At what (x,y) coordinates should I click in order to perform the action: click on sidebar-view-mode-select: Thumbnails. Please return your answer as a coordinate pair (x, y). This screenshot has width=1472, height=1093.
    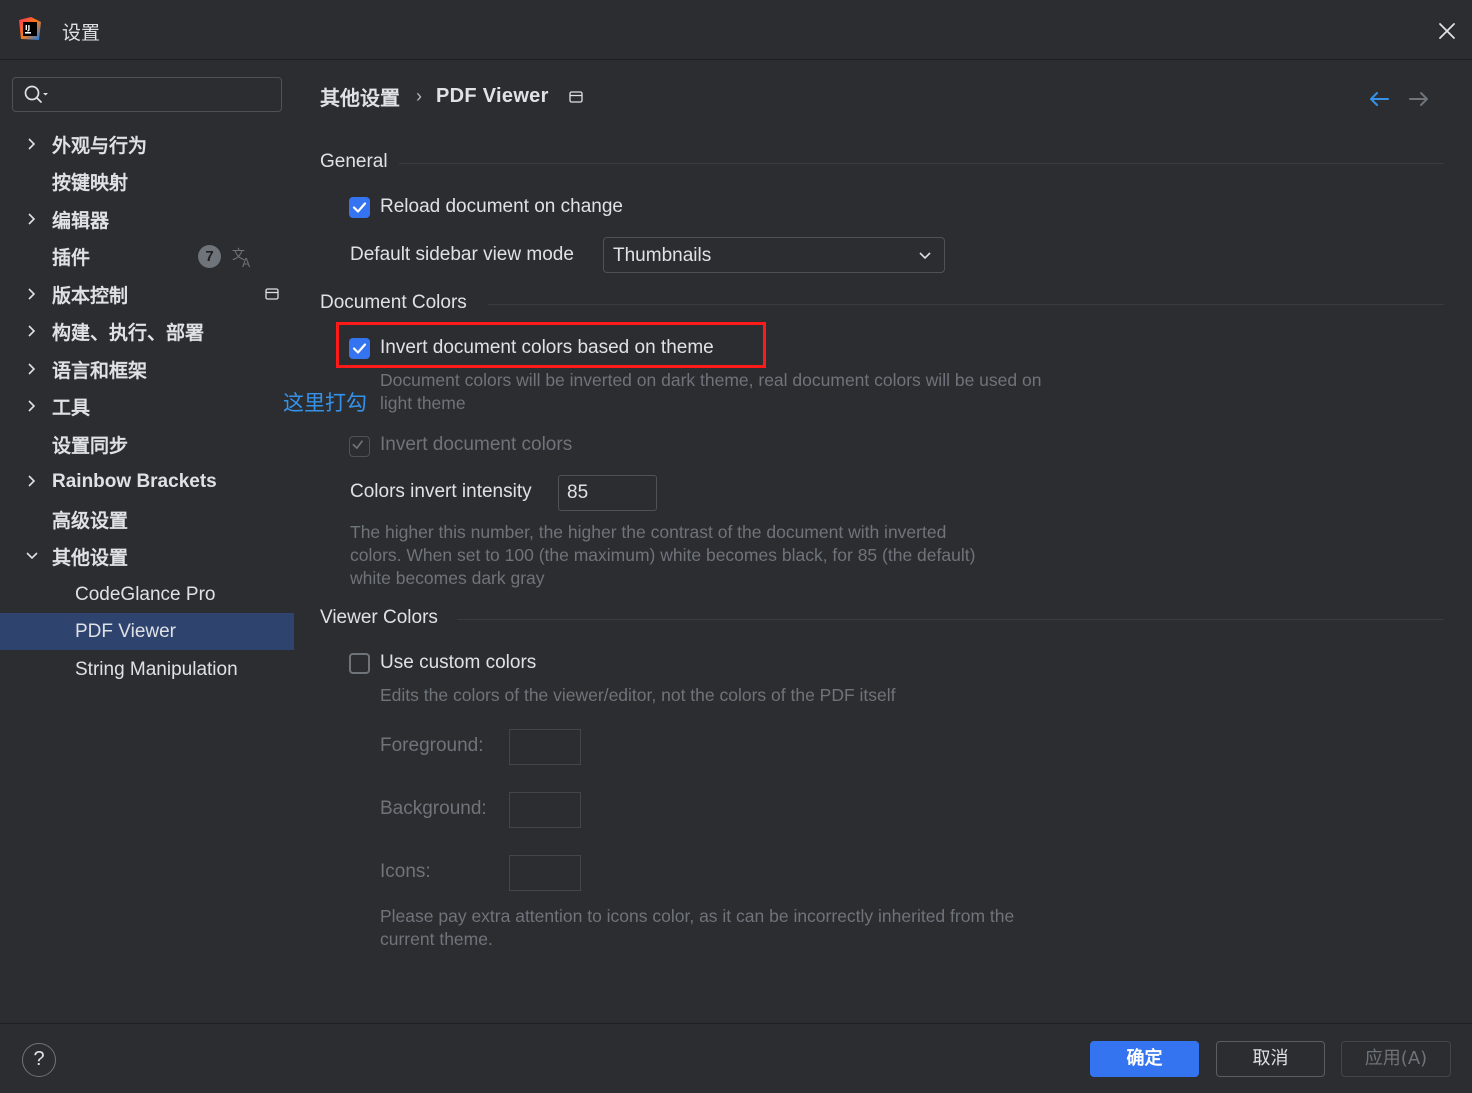
    Looking at the image, I should click on (774, 255).